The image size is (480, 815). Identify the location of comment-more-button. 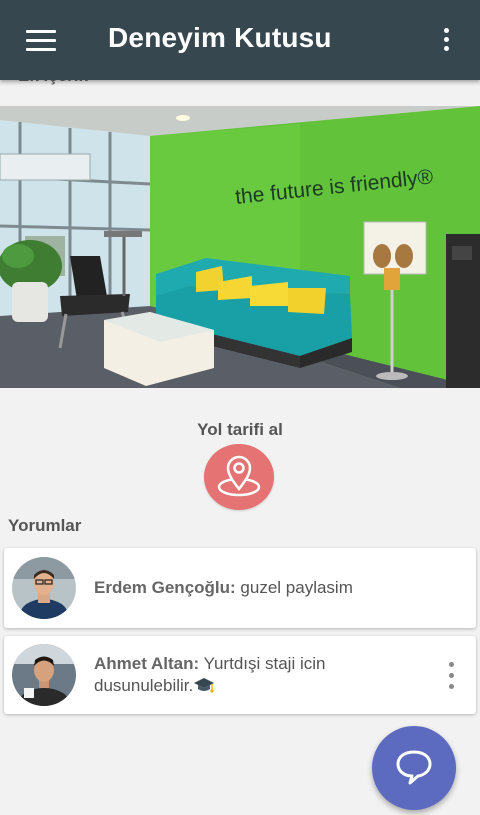
(451, 676).